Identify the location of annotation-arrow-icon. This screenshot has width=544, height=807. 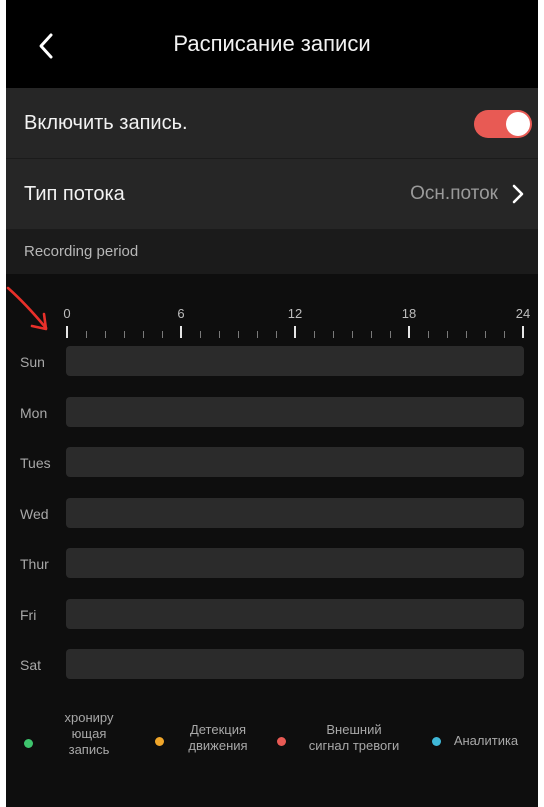
(27, 308).